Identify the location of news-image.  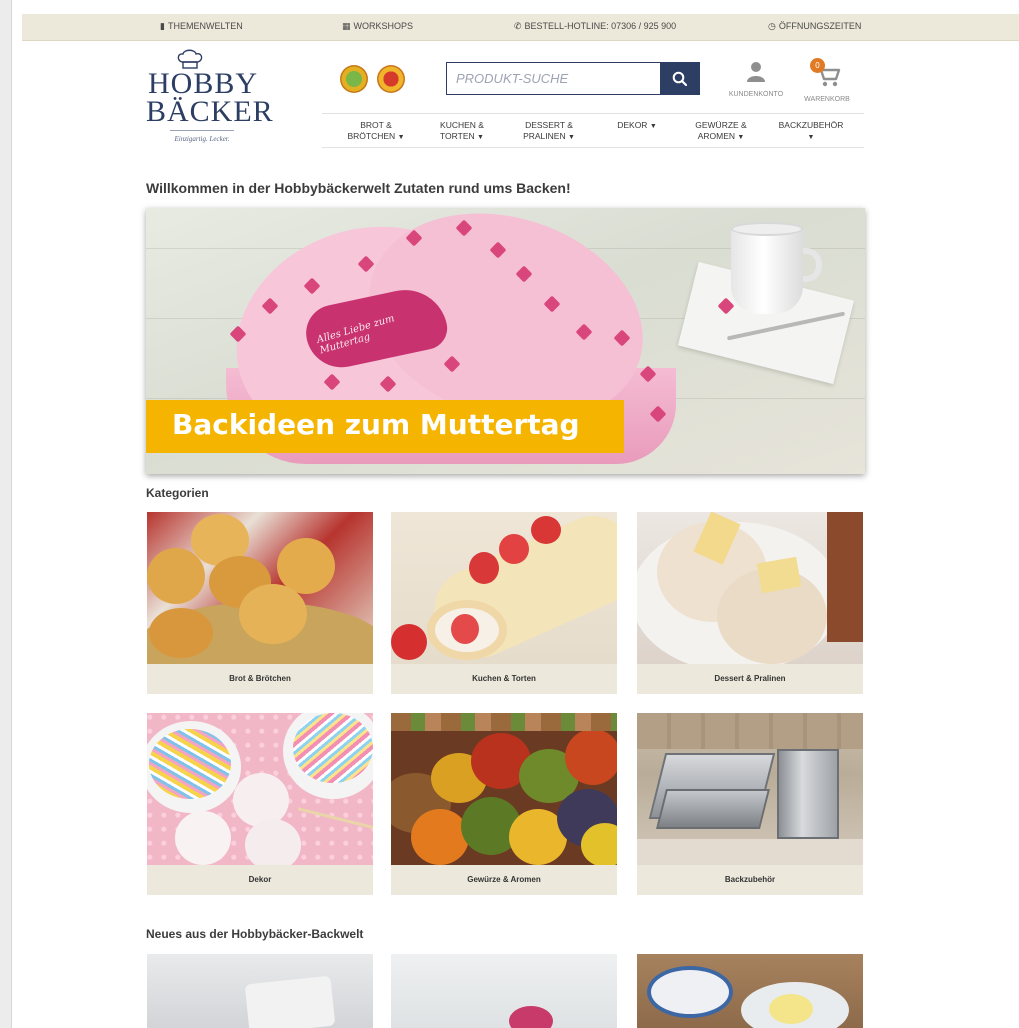
(504, 991).